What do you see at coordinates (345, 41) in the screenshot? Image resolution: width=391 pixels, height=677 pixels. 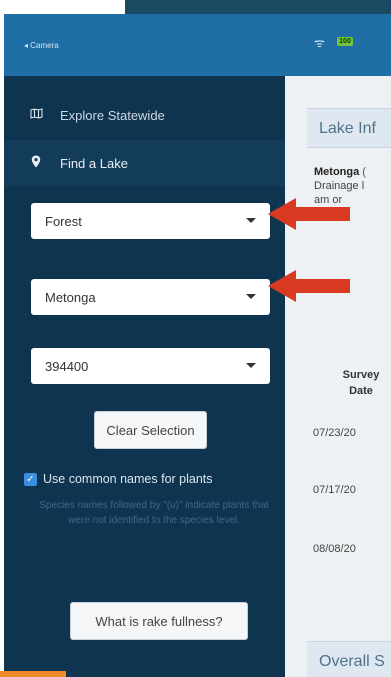 I see `battery-icon: 100` at bounding box center [345, 41].